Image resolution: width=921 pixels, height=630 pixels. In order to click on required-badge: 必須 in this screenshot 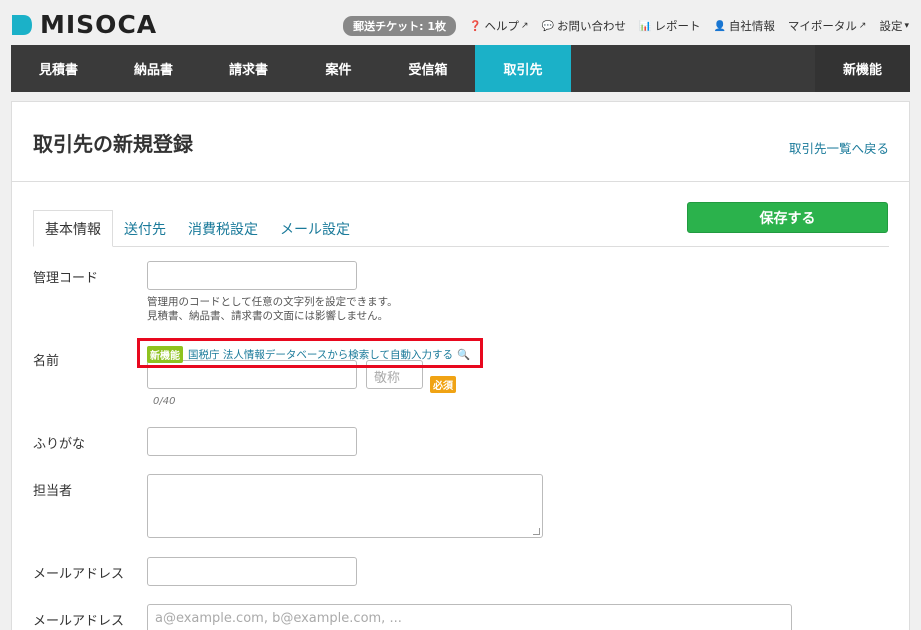, I will do `click(443, 384)`.